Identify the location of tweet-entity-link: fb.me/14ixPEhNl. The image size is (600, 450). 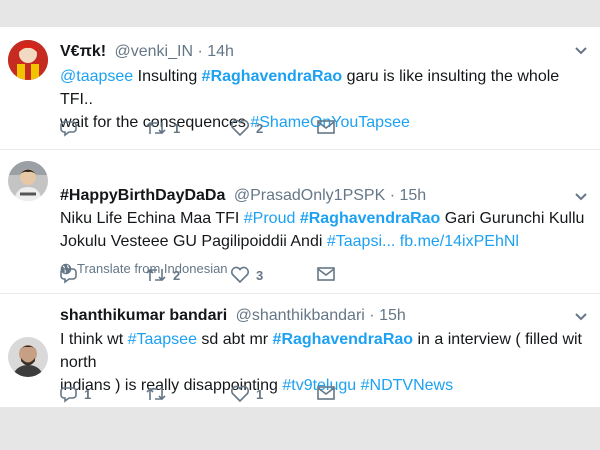
(459, 241).